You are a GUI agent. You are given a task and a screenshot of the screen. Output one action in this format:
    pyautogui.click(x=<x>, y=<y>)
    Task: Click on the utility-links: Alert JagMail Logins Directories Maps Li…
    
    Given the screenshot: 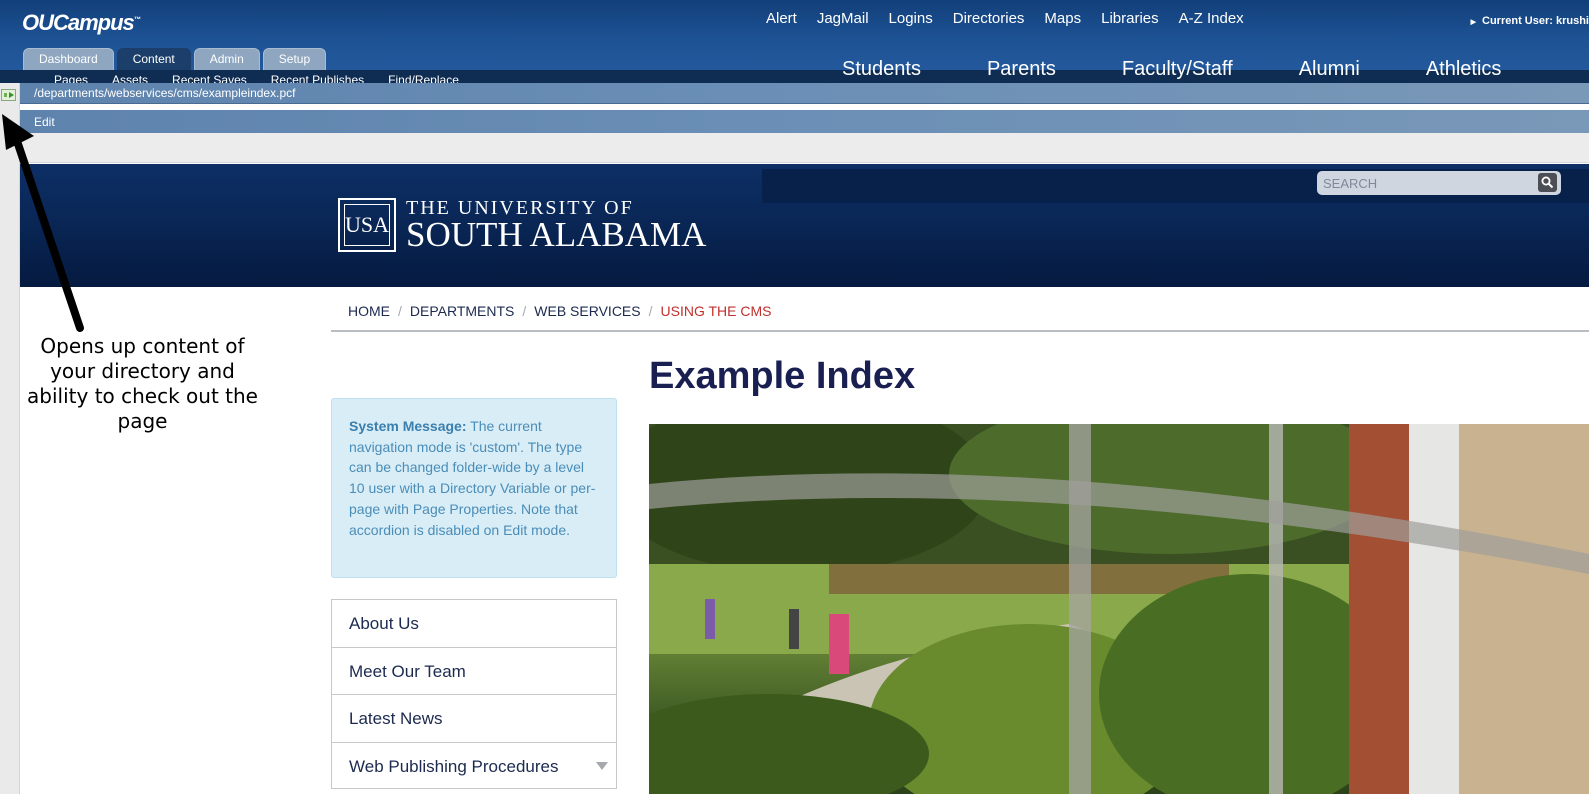 What is the action you would take?
    pyautogui.click(x=1005, y=18)
    